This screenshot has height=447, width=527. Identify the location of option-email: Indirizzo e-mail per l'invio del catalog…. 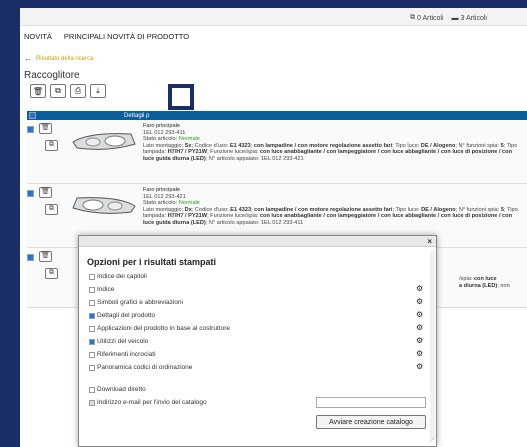
(148, 402).